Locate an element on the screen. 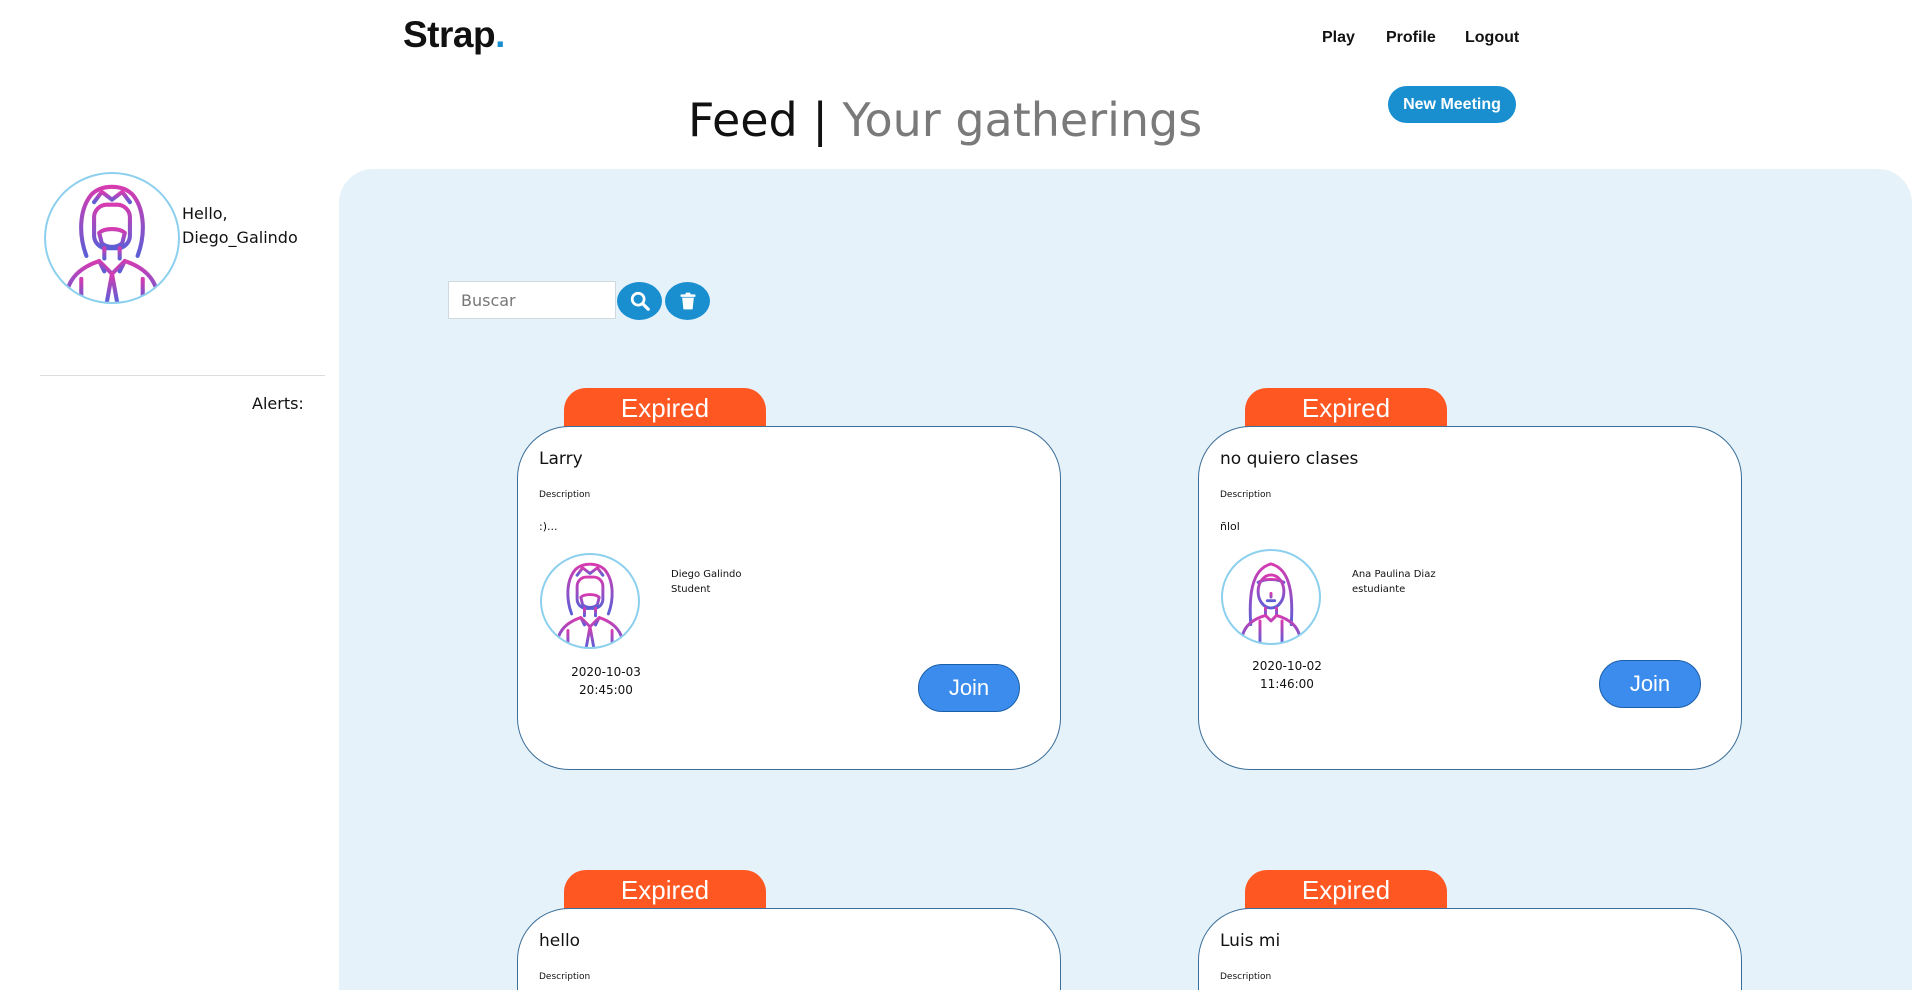 Image resolution: width=1912 pixels, height=990 pixels. search-input is located at coordinates (532, 300).